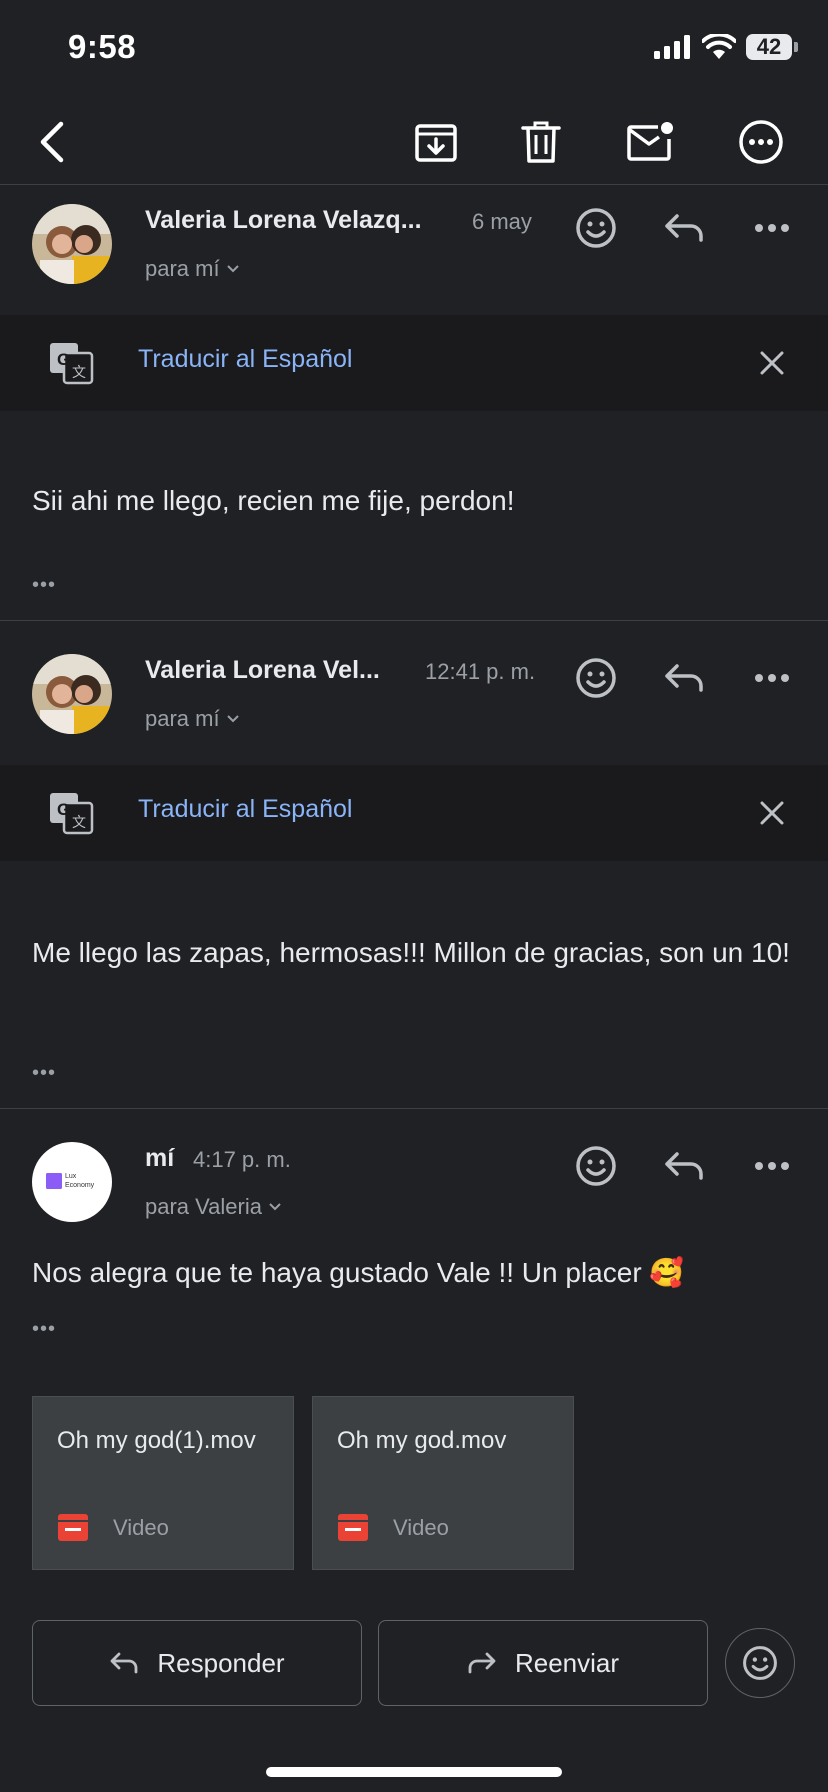 The height and width of the screenshot is (1792, 828). Describe the element at coordinates (160, 1158) in the screenshot. I see `sender-name: mí` at that location.